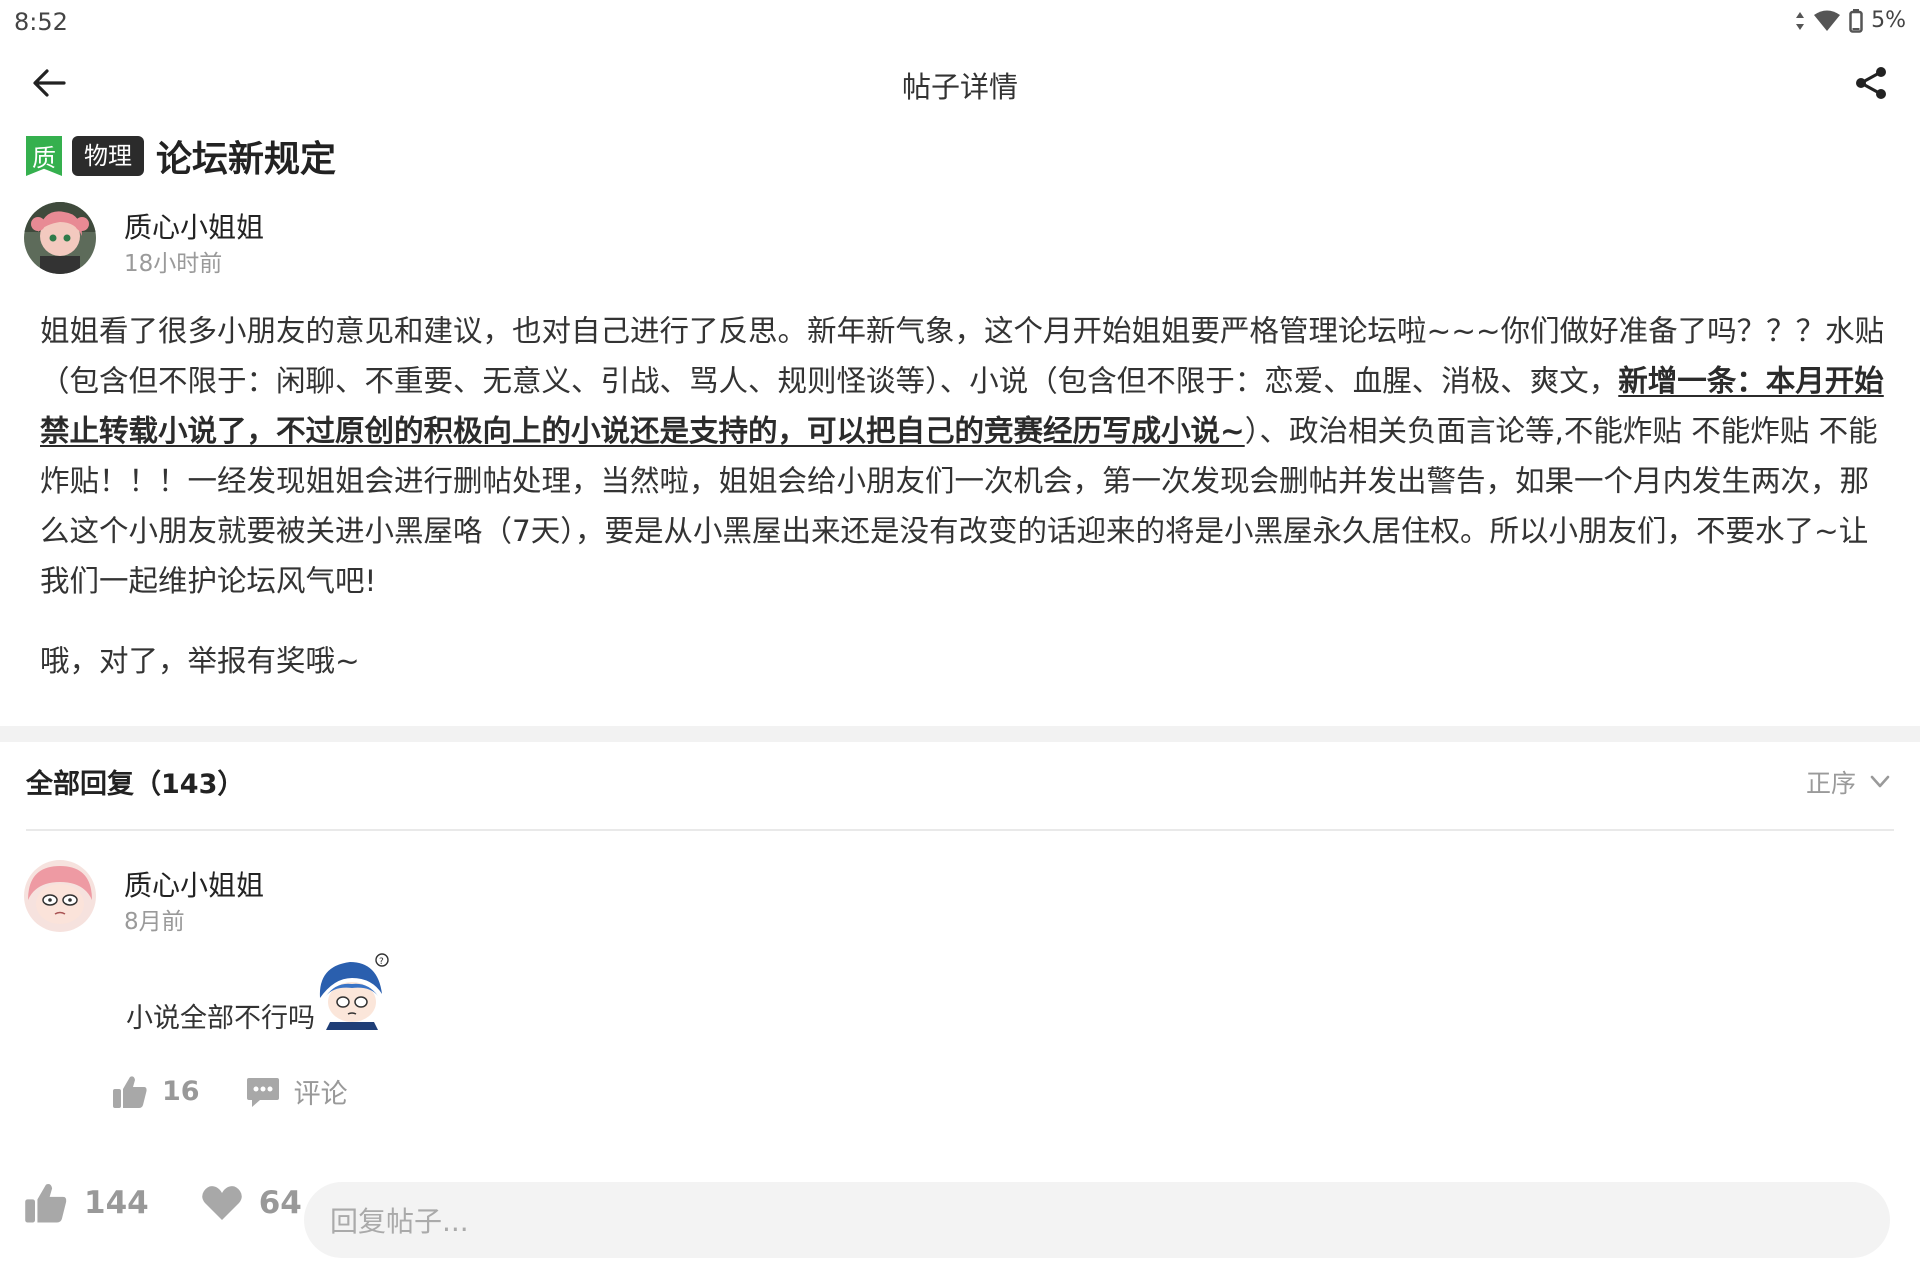 The image size is (1920, 1280). I want to click on reply-comment-button: 评论, so click(297, 1091).